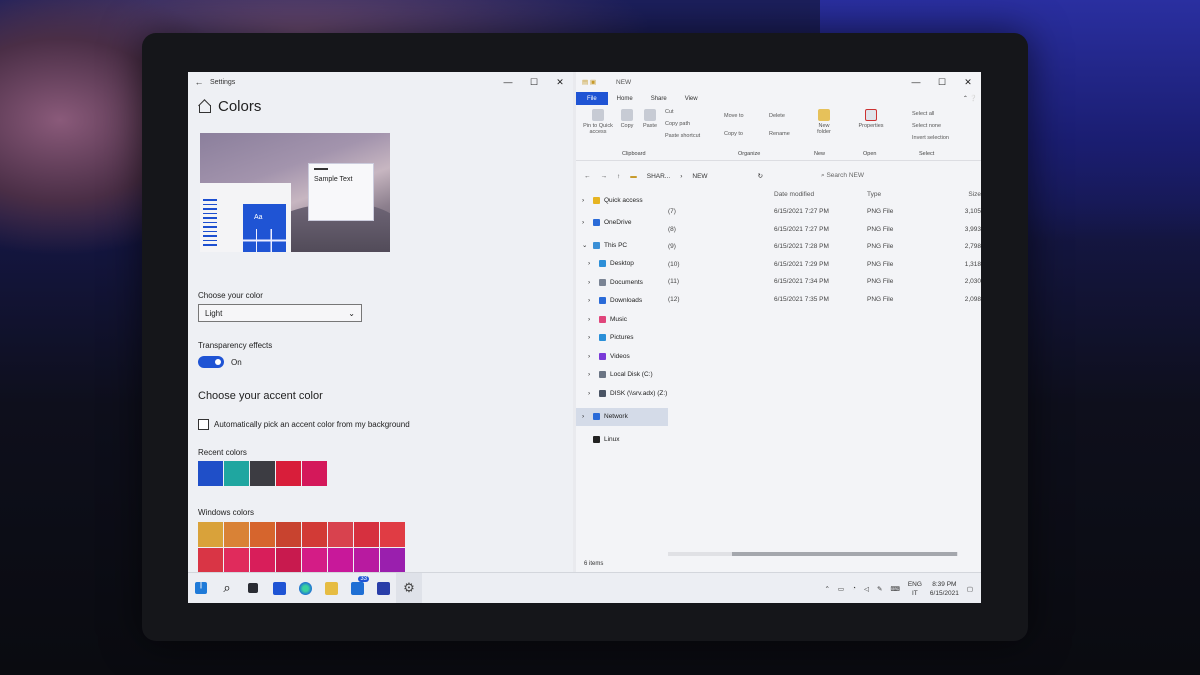 The height and width of the screenshot is (675, 1200). I want to click on copy-path-button: Copy path, so click(677, 124).